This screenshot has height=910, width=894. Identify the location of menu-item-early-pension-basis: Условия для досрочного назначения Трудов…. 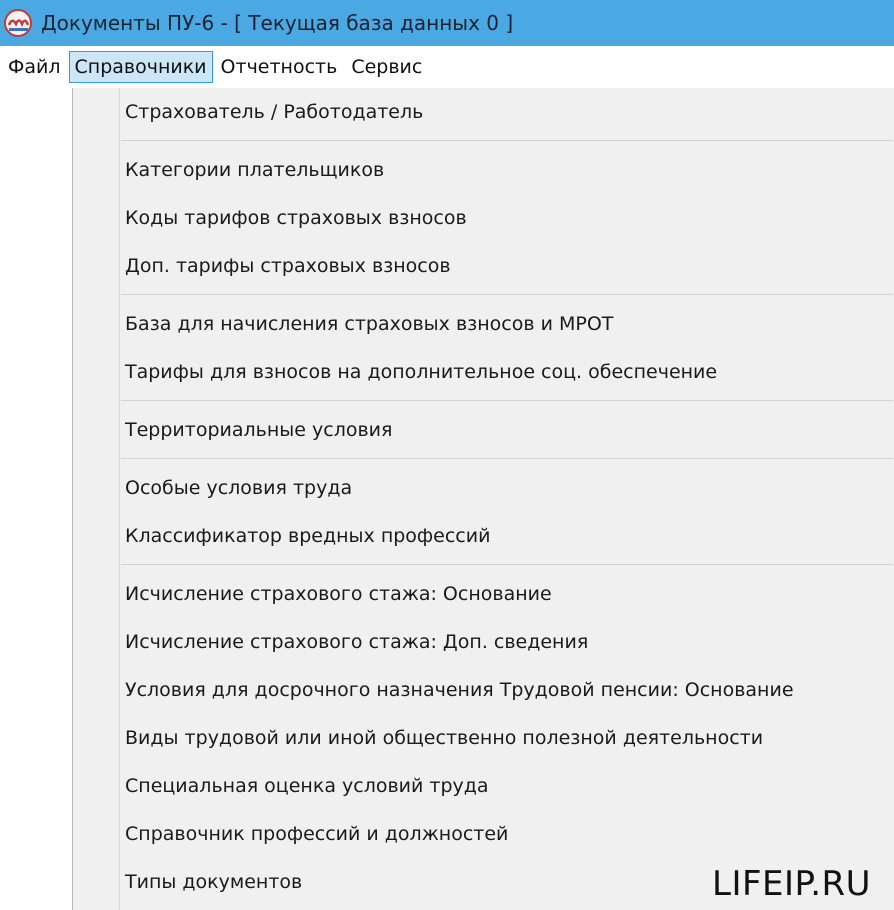
(459, 690).